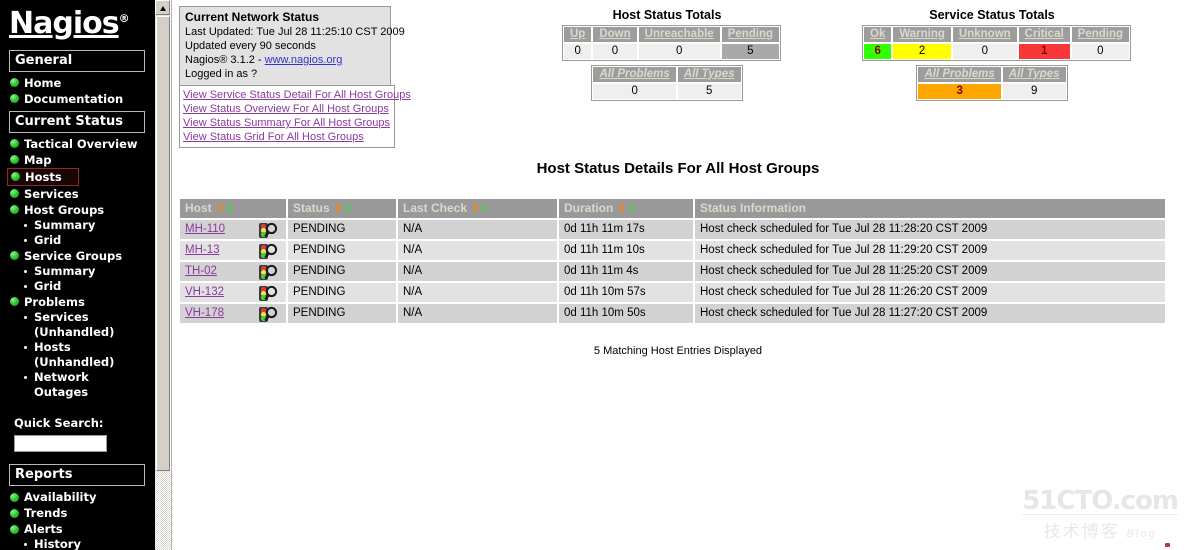 The width and height of the screenshot is (1184, 550). I want to click on network-status-title: Current Network Status, so click(252, 17).